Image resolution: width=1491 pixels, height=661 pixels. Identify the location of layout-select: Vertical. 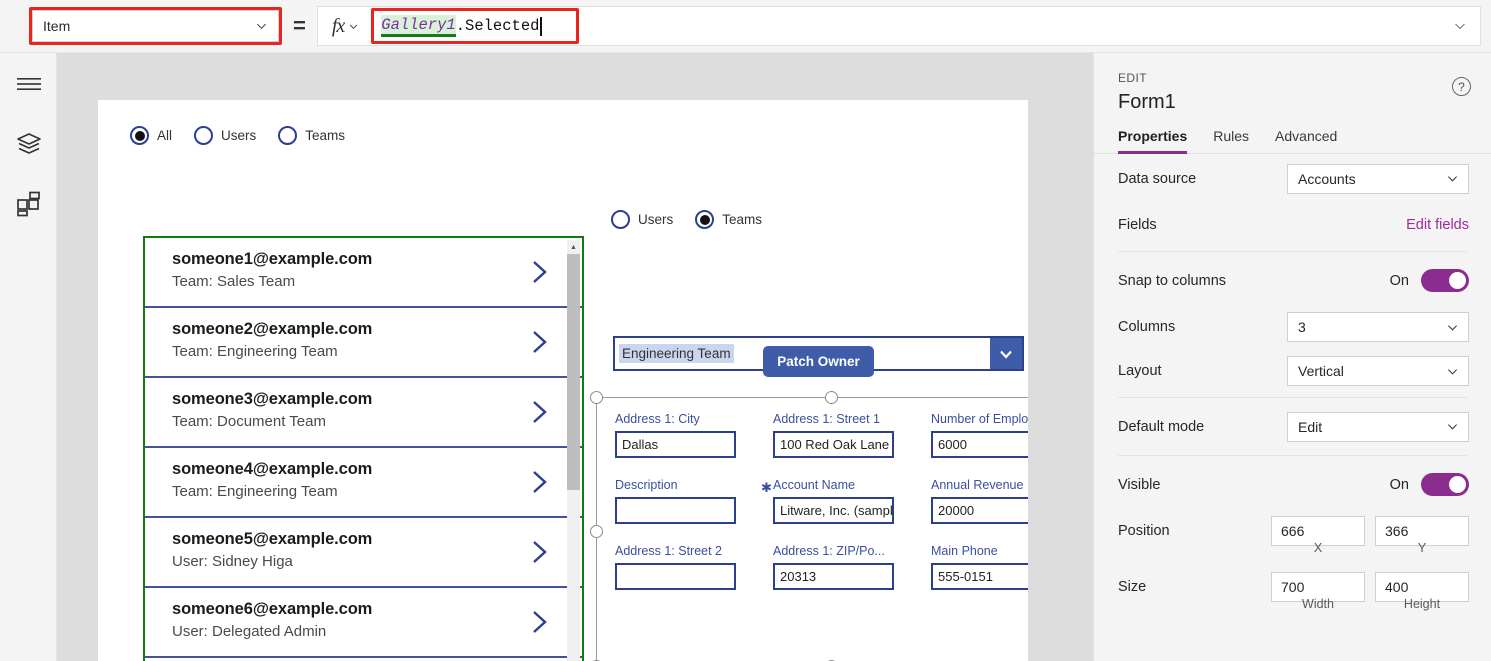
(1378, 371).